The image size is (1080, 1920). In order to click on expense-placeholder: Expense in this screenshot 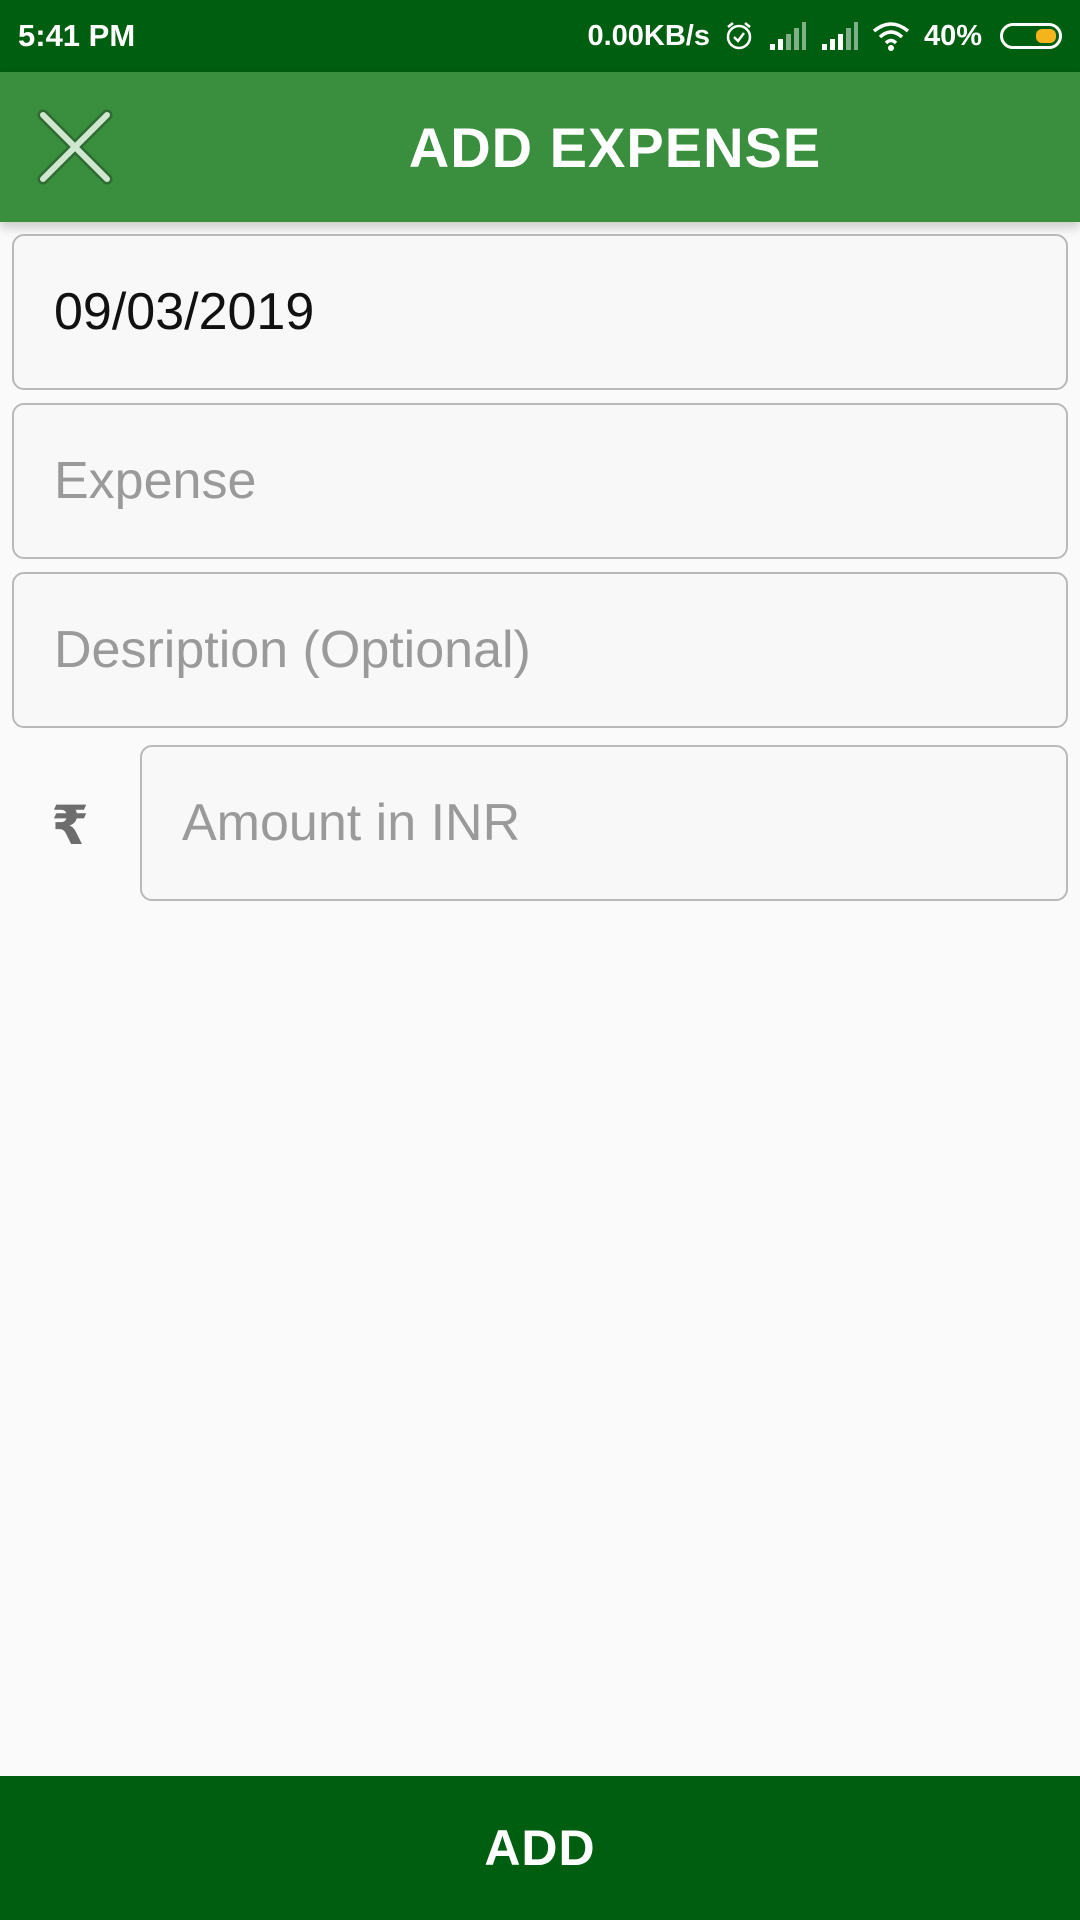, I will do `click(155, 481)`.